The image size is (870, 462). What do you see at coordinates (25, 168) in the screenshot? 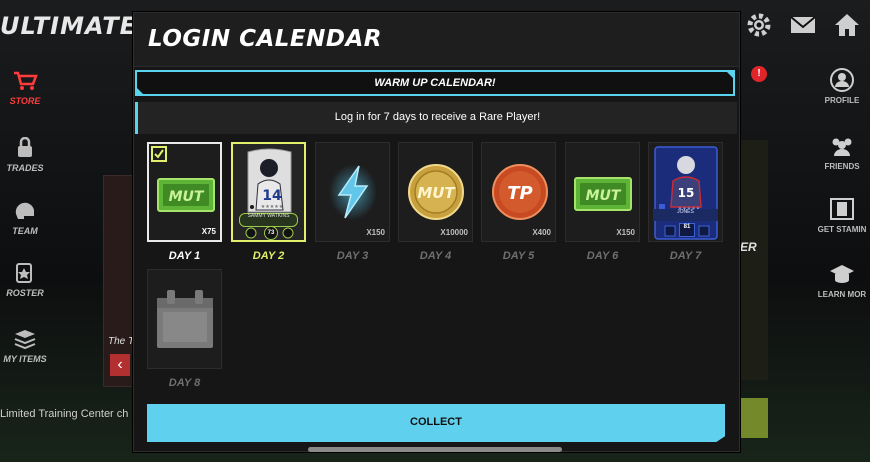
I see `nav-trades-label: TRADES` at bounding box center [25, 168].